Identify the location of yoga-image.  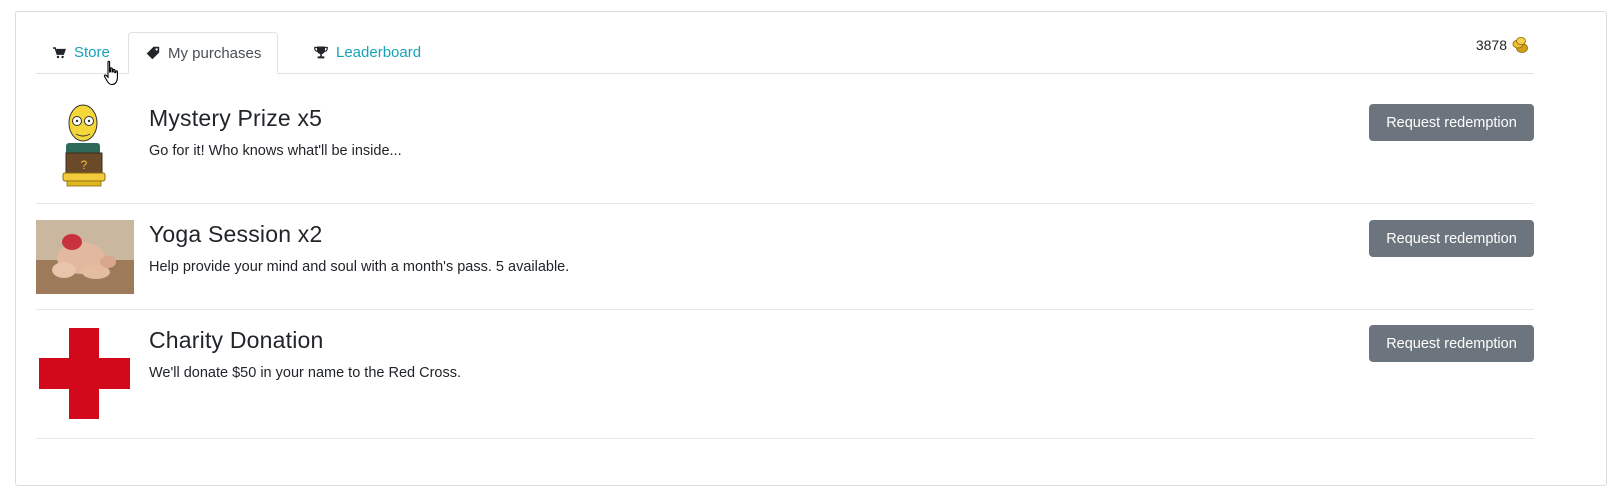
(85, 257).